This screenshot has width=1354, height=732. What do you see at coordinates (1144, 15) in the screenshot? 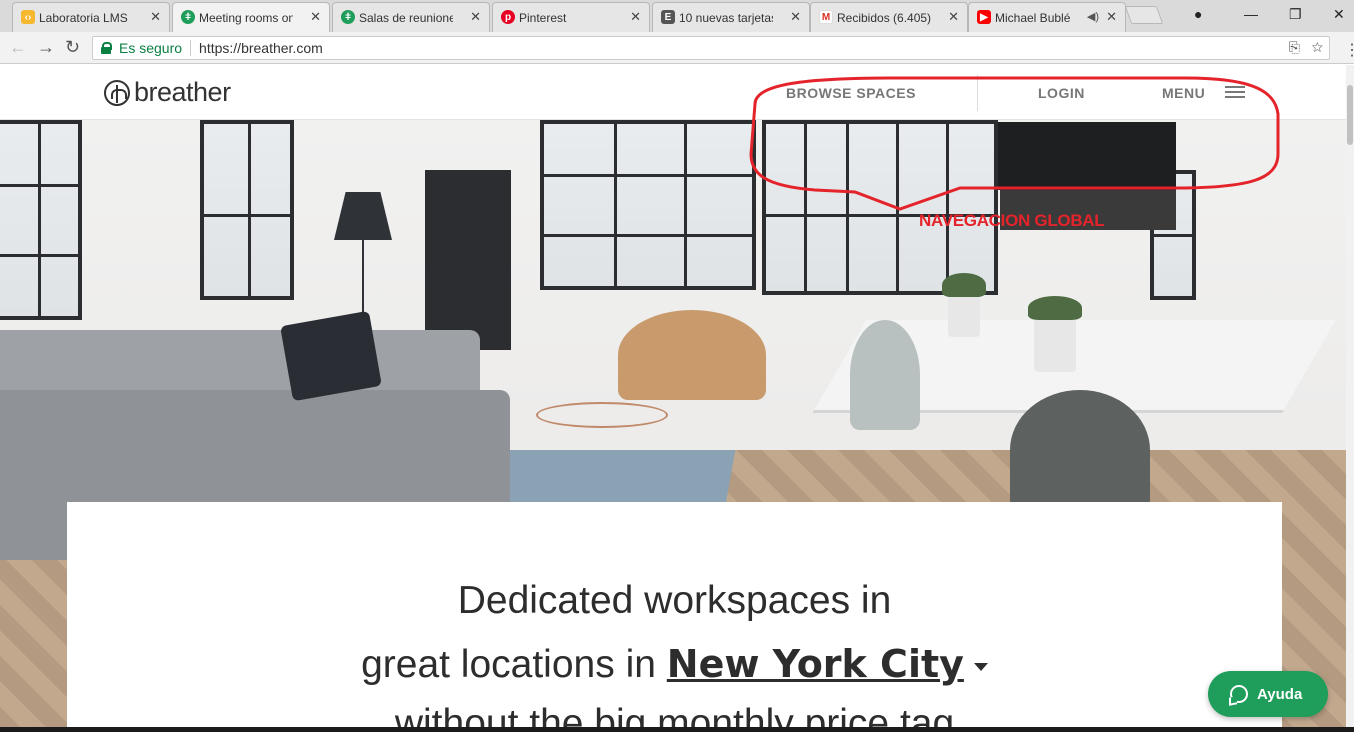
I see `new-tab-button` at bounding box center [1144, 15].